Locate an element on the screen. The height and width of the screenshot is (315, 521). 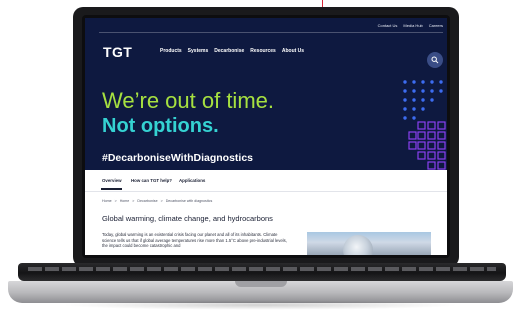
nav-item-products: Products is located at coordinates (171, 51).